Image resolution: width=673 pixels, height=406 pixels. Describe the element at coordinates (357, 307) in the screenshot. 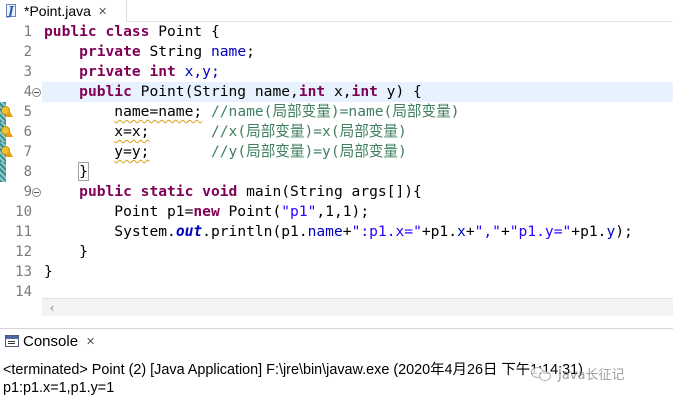

I see `horizontal-scrollbar: ‹` at that location.